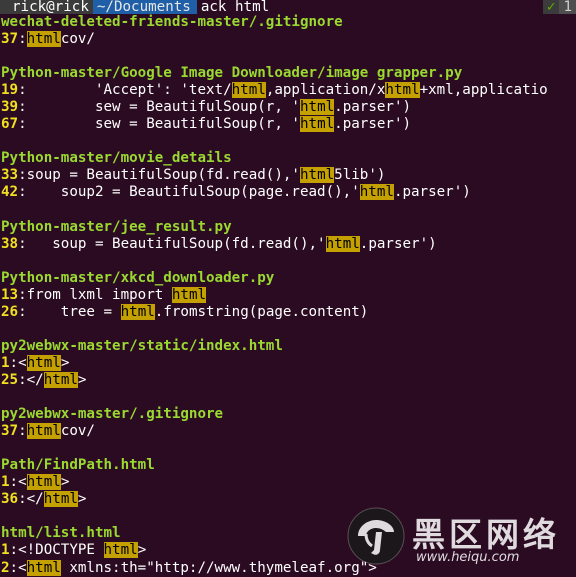 This screenshot has height=577, width=576. I want to click on watermark: 黑区网络 www.heiqu.com, so click(461, 539).